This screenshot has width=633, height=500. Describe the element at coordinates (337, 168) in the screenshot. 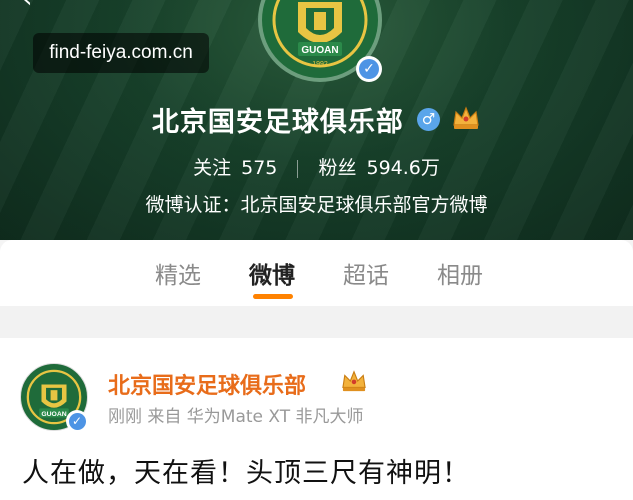

I see `fans-label: 粉丝` at that location.